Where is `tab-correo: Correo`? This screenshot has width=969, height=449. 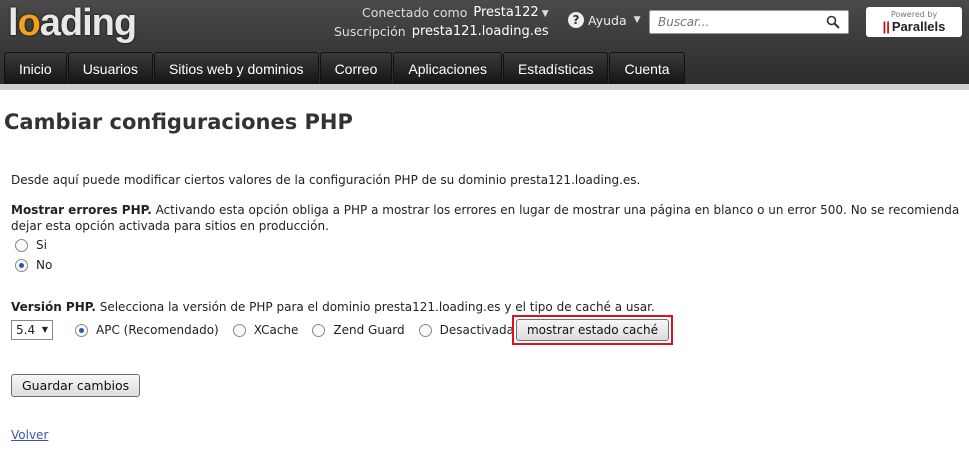
tab-correo: Correo is located at coordinates (356, 68).